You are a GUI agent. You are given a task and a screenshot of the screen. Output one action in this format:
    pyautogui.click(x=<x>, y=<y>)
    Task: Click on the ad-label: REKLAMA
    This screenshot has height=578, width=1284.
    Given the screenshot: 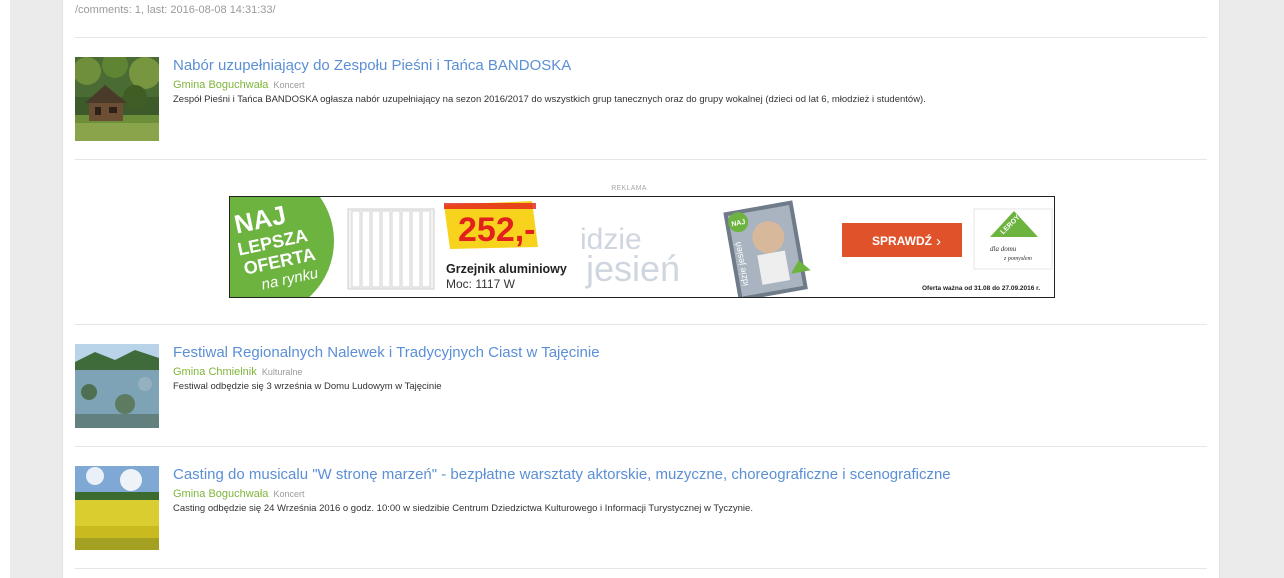 What is the action you would take?
    pyautogui.click(x=629, y=188)
    